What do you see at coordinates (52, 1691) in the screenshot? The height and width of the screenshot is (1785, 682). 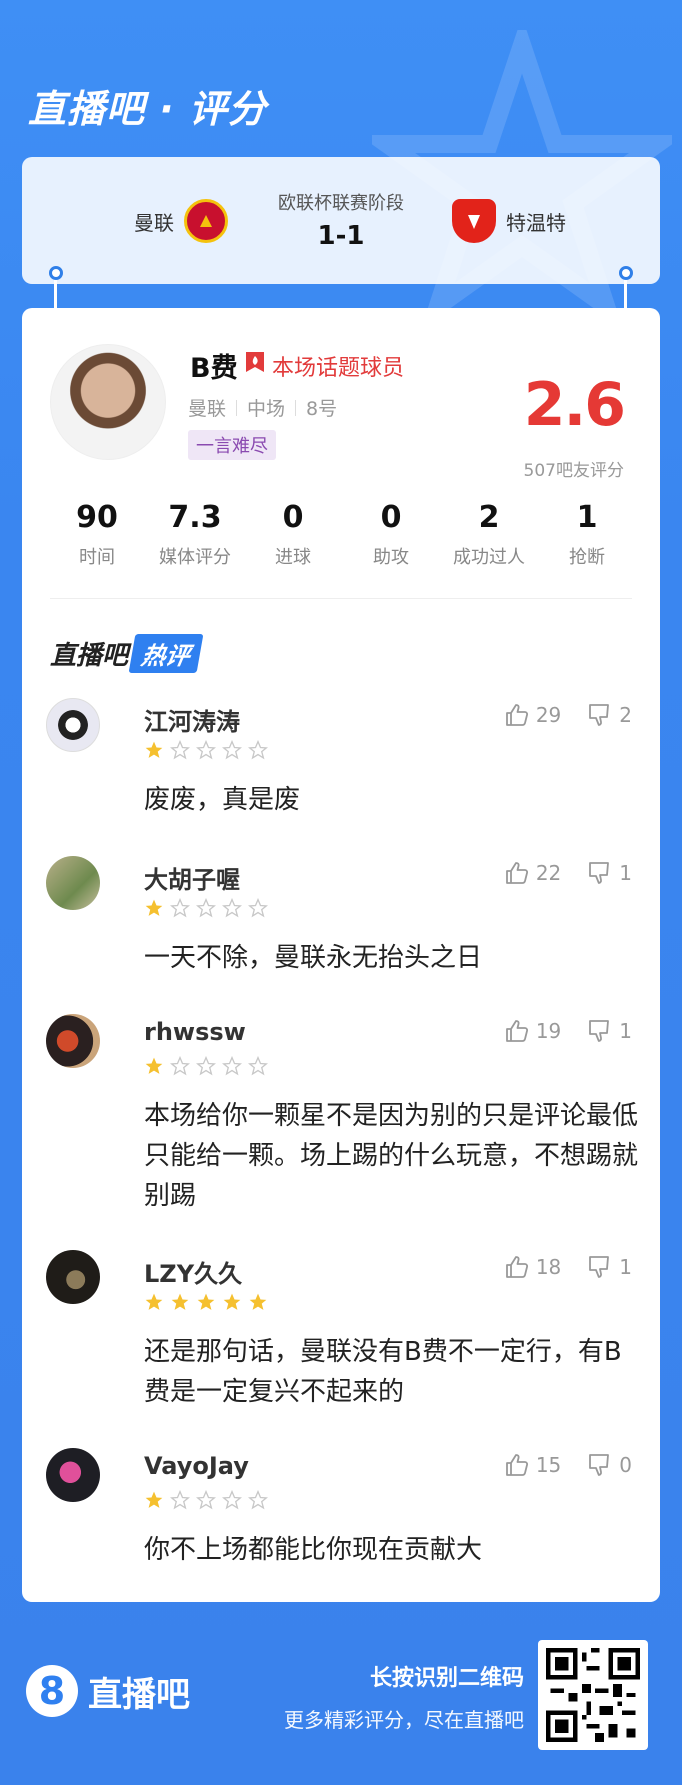 I see `zhibo8-logo-icon: 8` at bounding box center [52, 1691].